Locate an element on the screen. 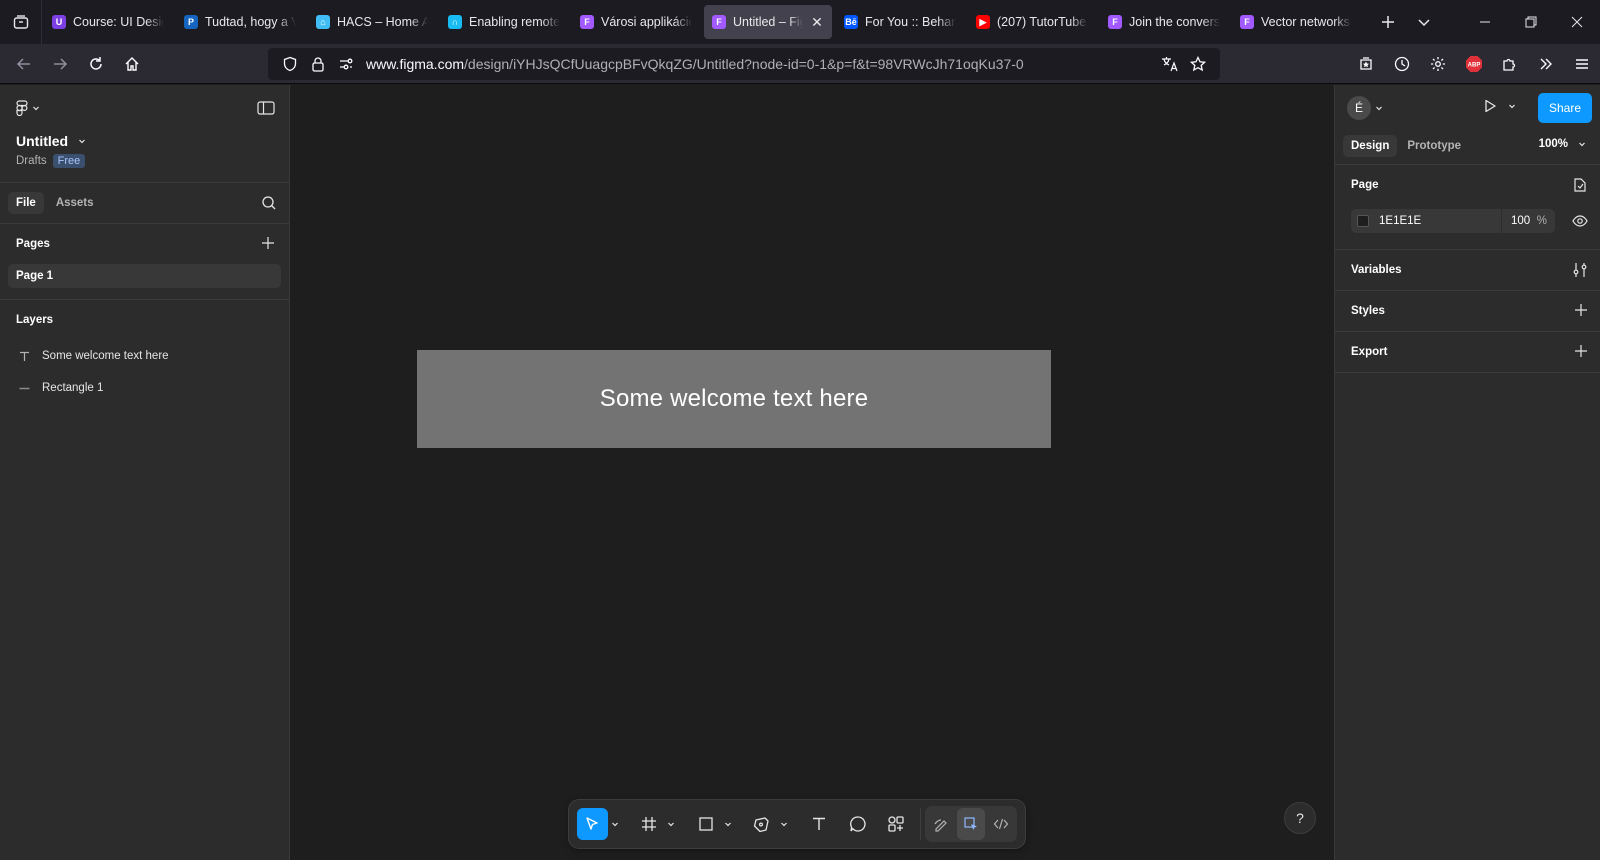 The width and height of the screenshot is (1600, 860). plus-icon is located at coordinates (1581, 310).